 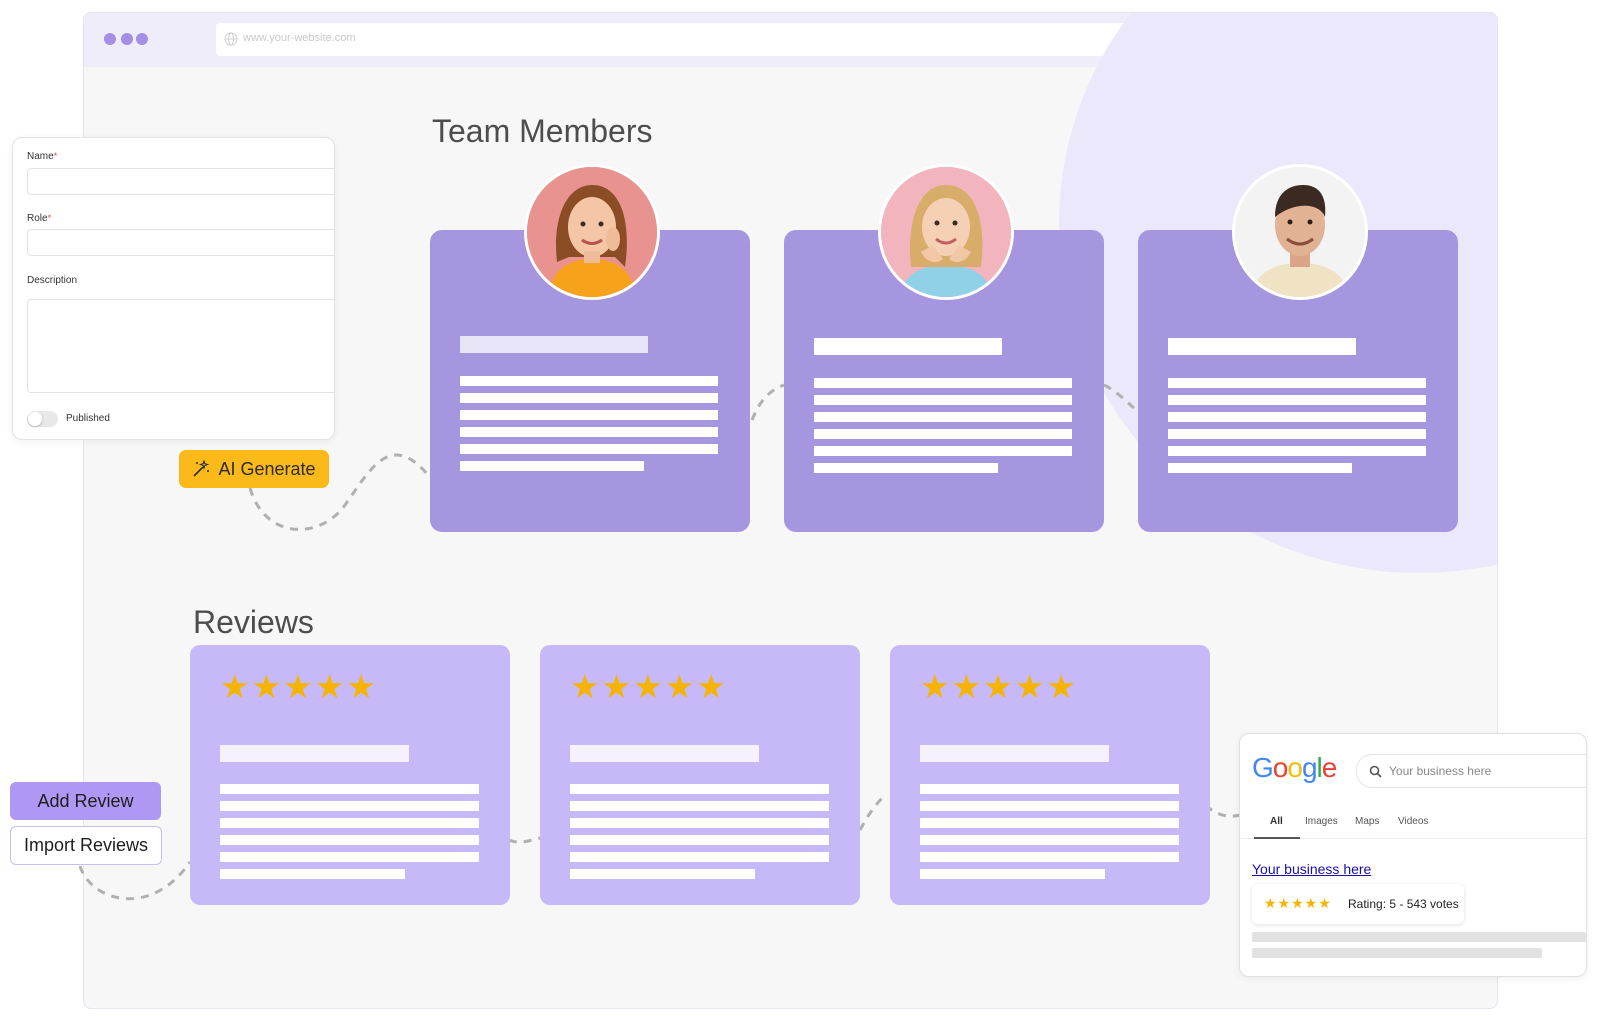 I want to click on published-label: Published, so click(x=88, y=418).